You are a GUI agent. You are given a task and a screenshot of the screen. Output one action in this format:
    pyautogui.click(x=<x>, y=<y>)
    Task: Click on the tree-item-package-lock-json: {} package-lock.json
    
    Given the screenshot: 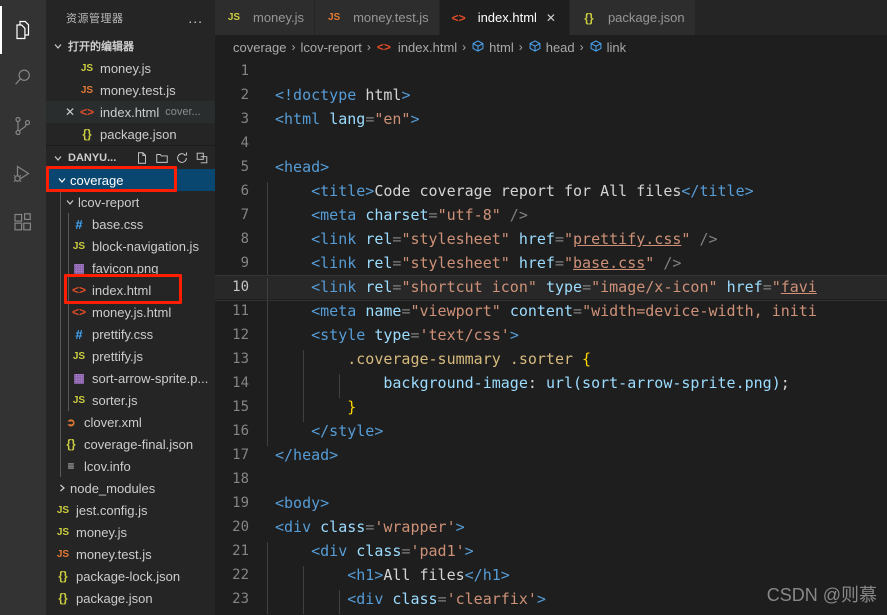 What is the action you would take?
    pyautogui.click(x=130, y=576)
    